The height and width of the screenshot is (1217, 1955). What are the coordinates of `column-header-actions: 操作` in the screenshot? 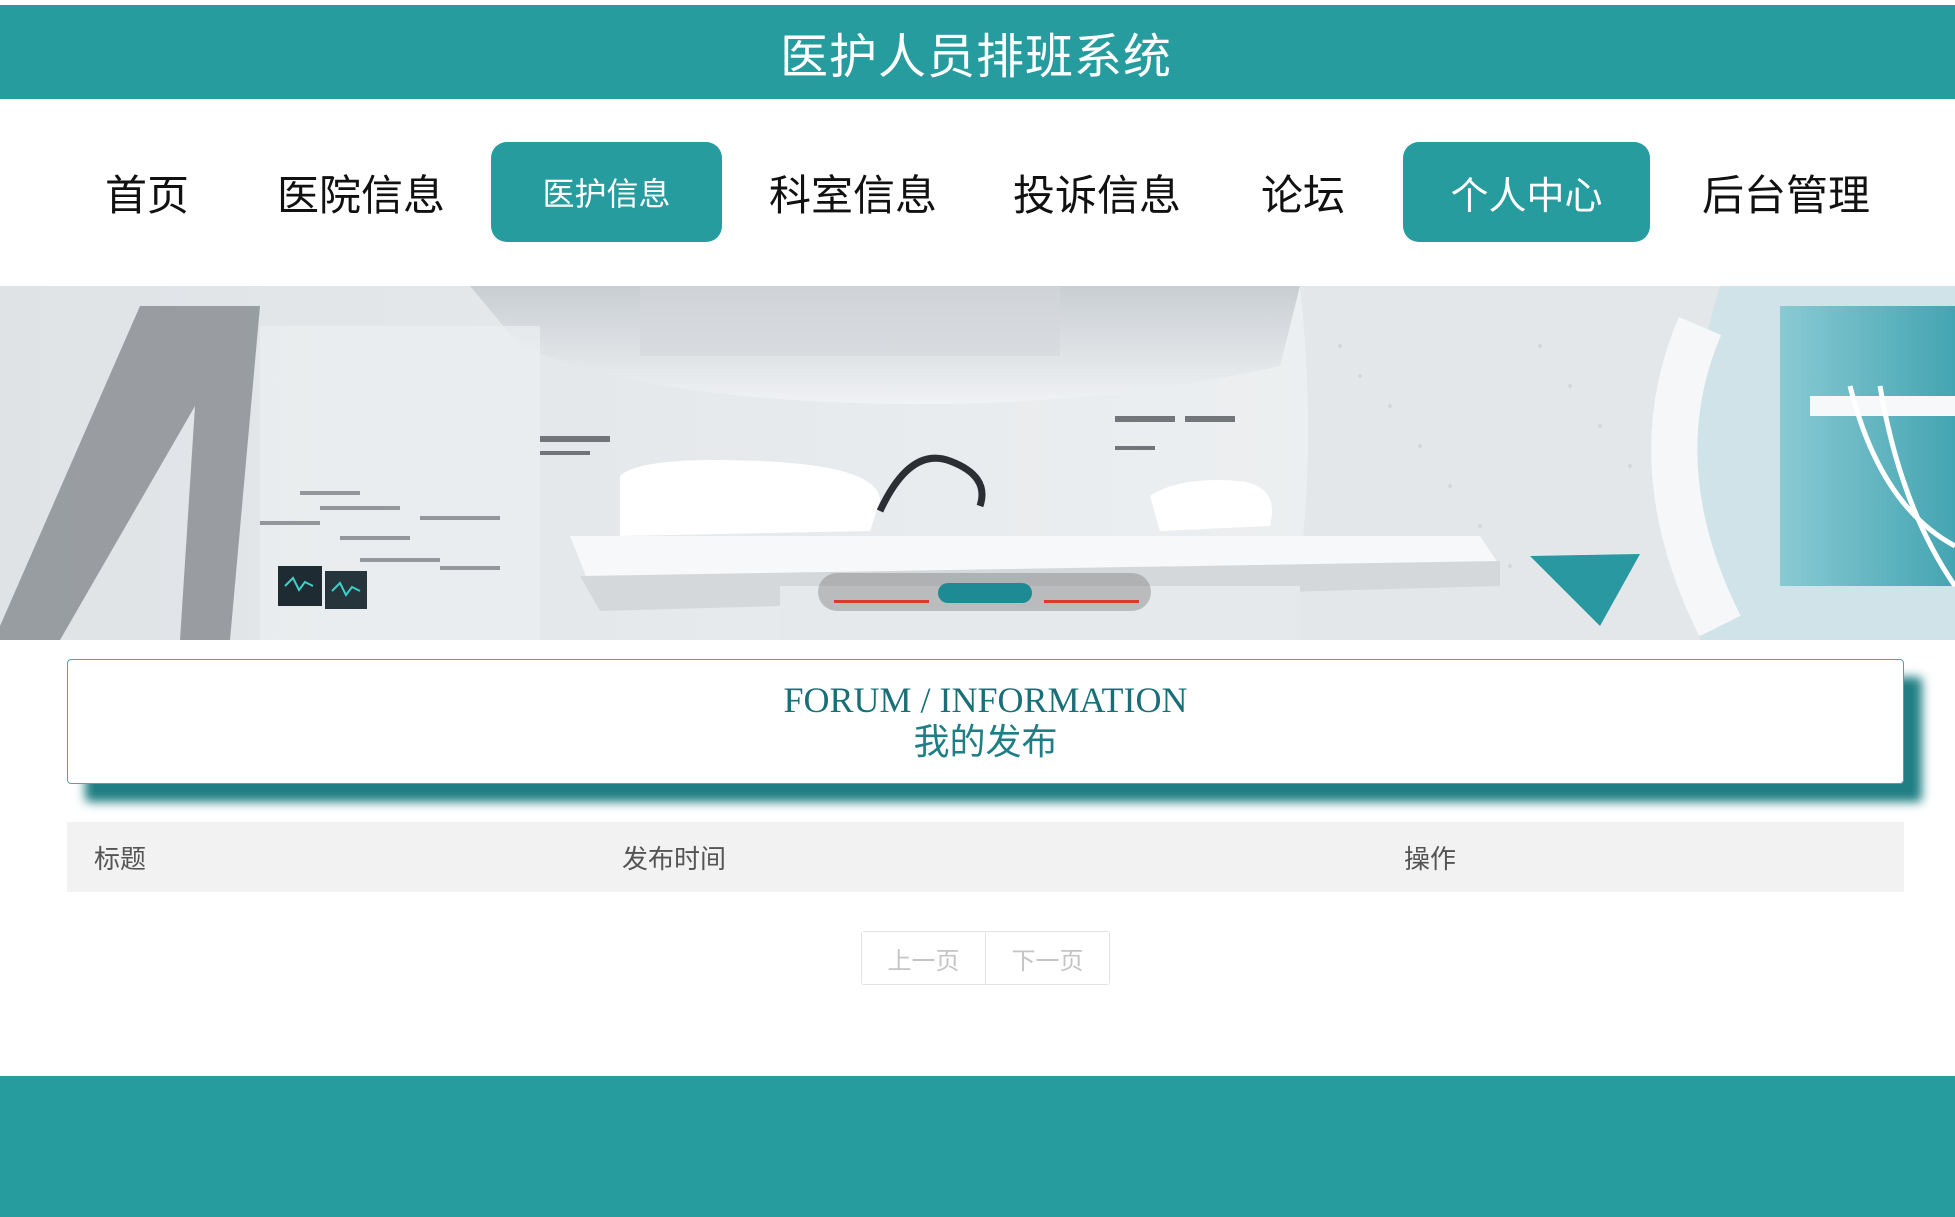 It's located at (1430, 859).